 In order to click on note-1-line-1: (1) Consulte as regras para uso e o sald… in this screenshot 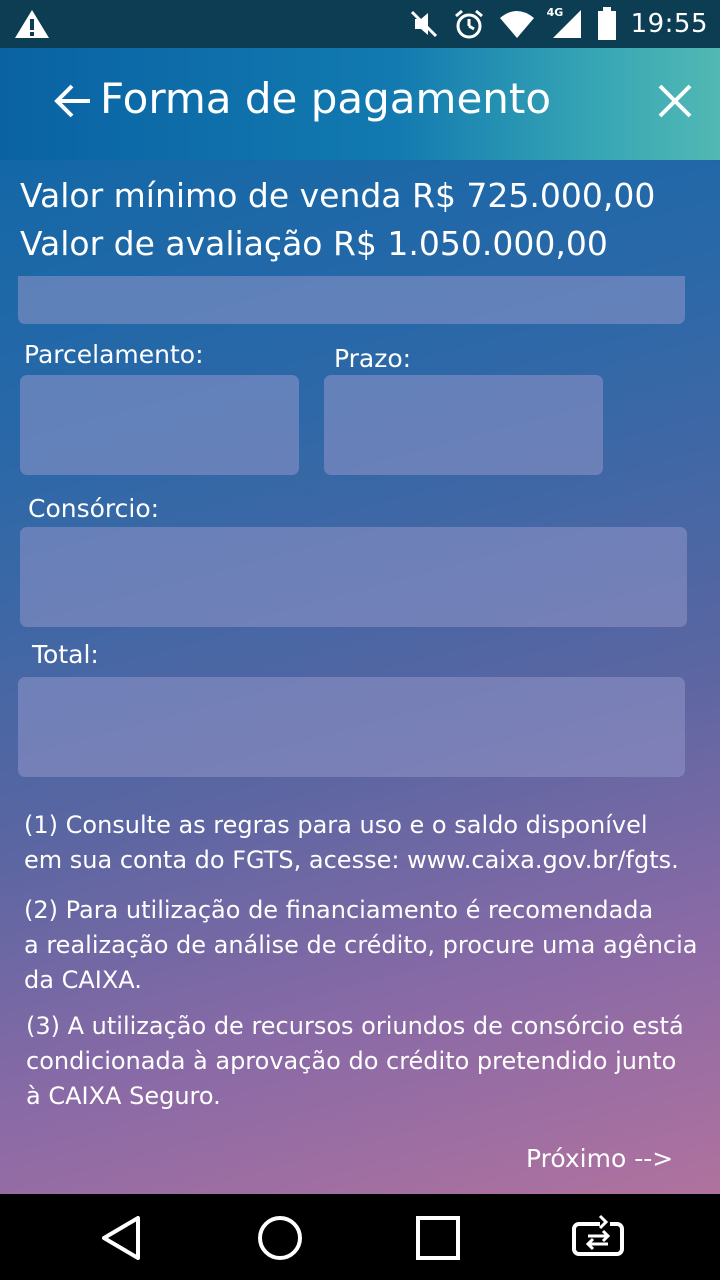, I will do `click(336, 825)`.